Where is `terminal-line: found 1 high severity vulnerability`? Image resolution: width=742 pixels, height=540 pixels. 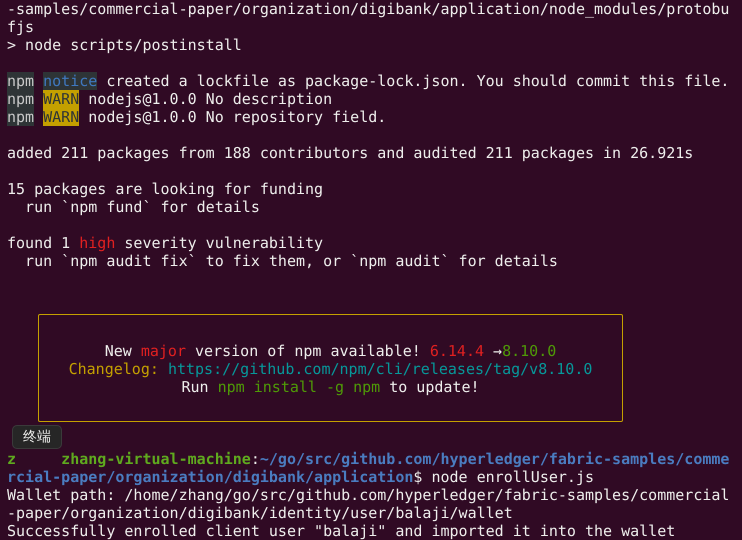
terminal-line: found 1 high severity vulnerability is located at coordinates (165, 243).